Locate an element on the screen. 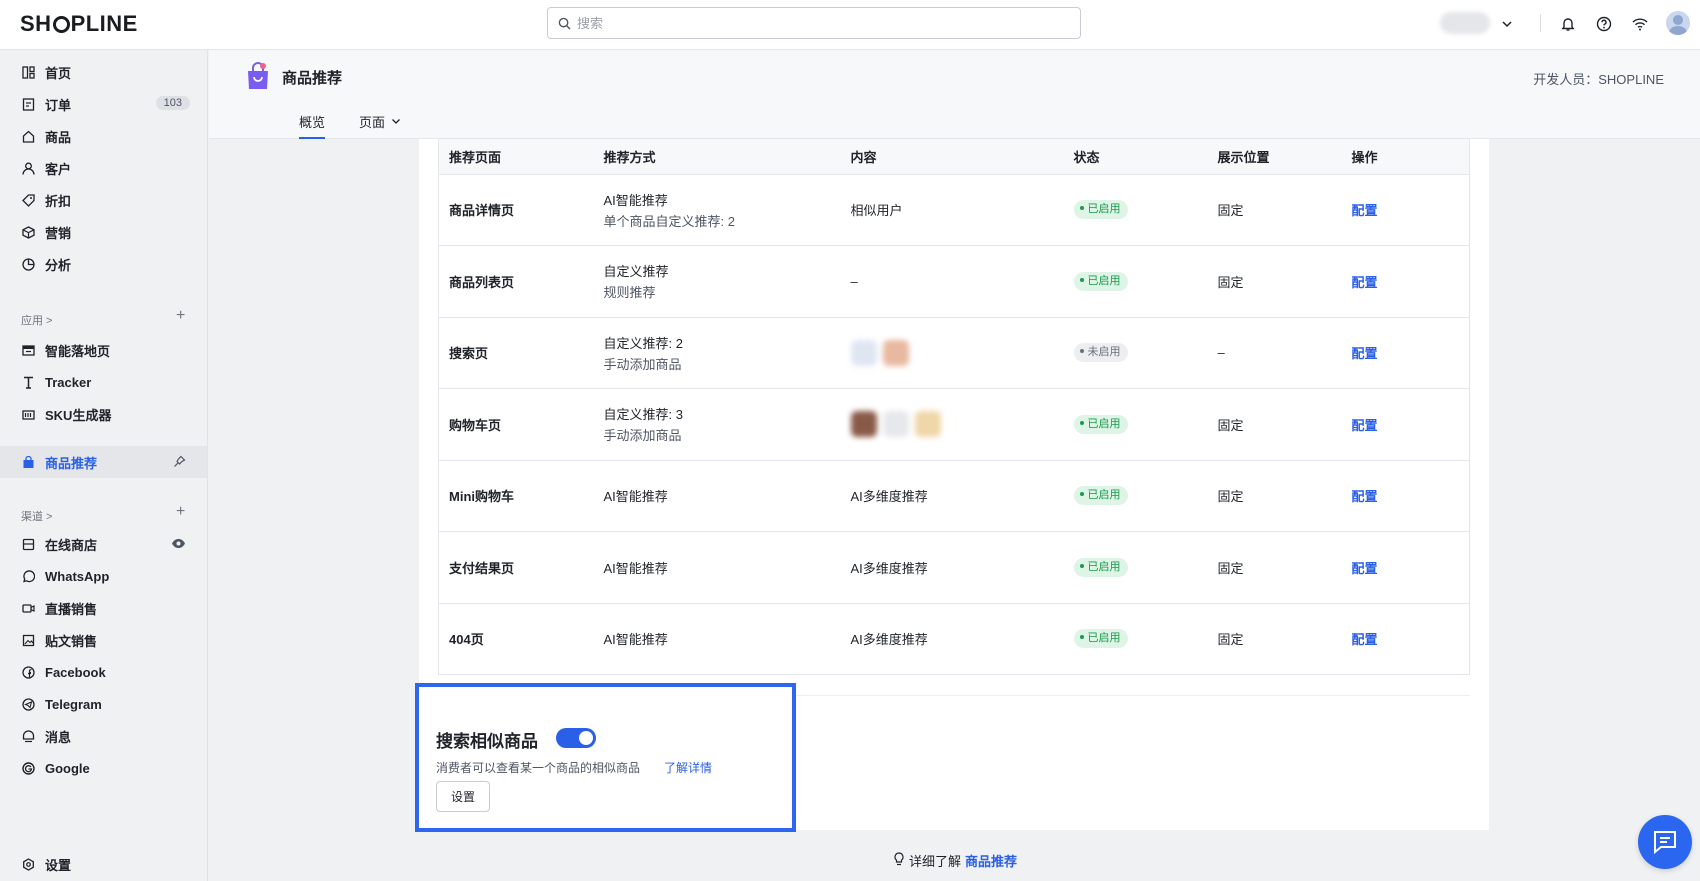  sidebar-item-whatsapp: WhatsApp is located at coordinates (103, 576).